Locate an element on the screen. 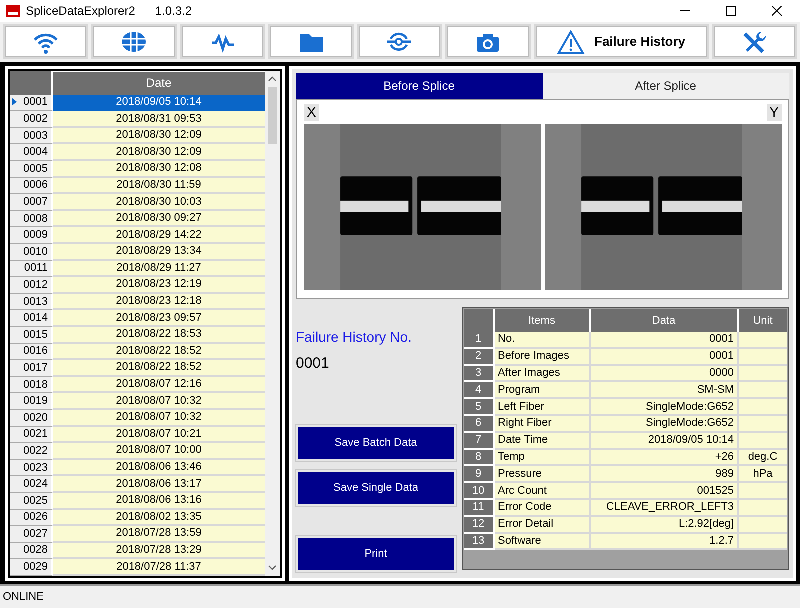 The image size is (800, 608). axis-label: X is located at coordinates (312, 112).